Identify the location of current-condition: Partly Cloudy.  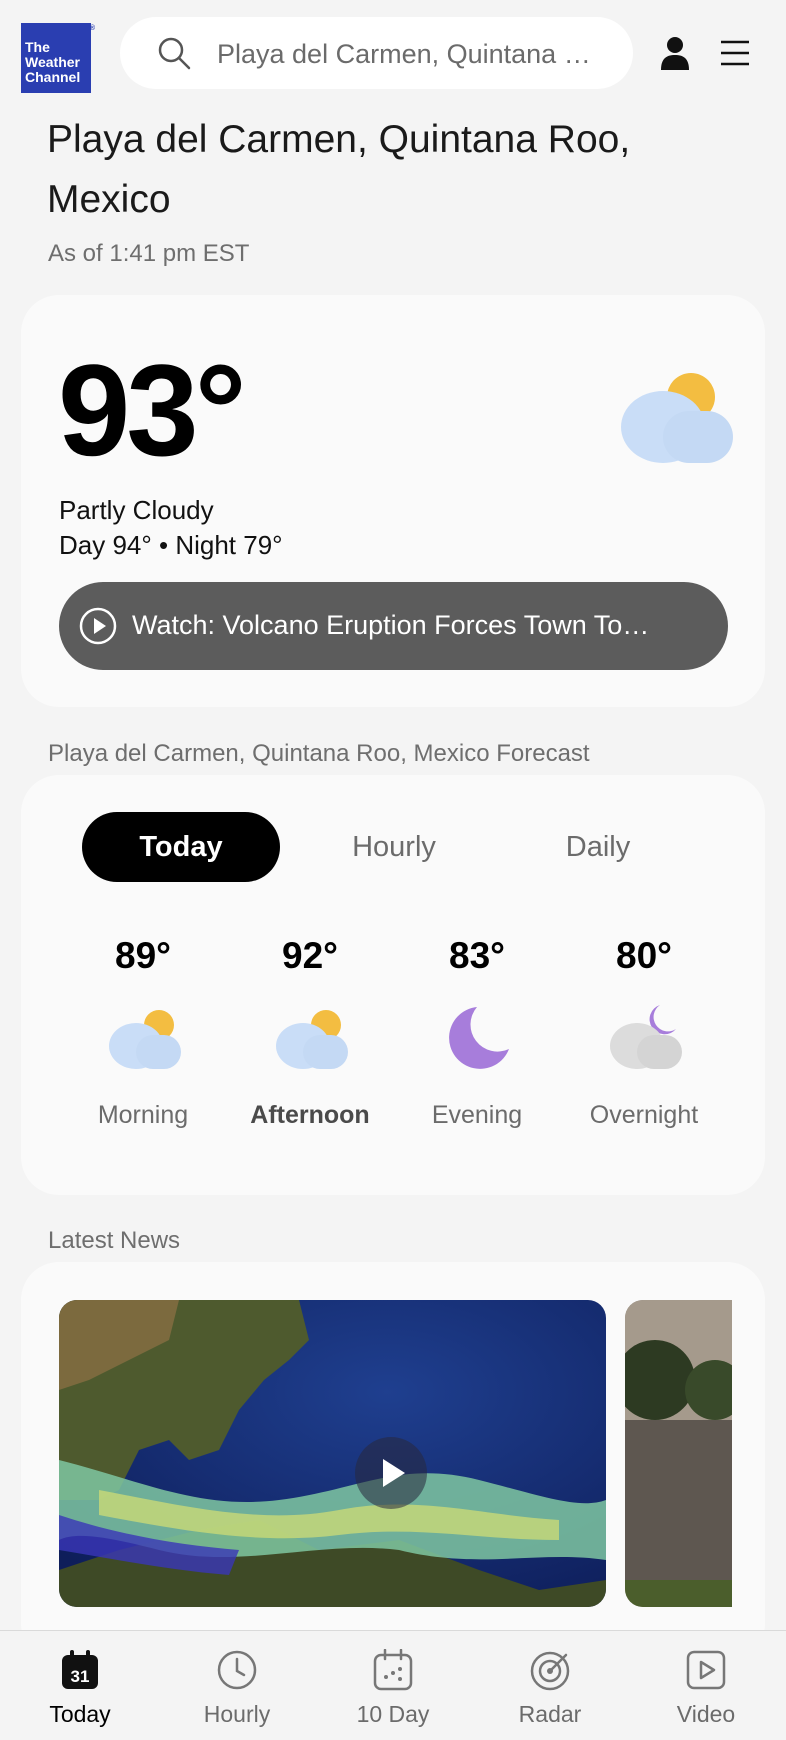
(136, 510).